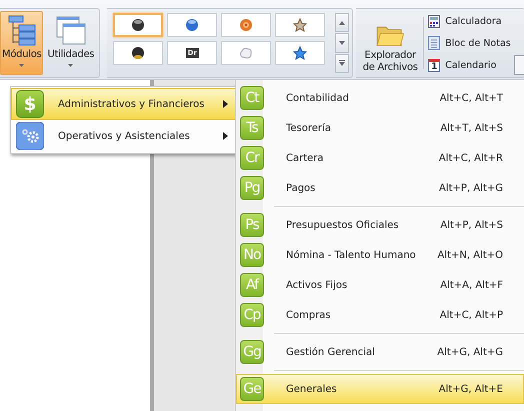 This screenshot has width=524, height=411. I want to click on money-icon: $, so click(30, 104).